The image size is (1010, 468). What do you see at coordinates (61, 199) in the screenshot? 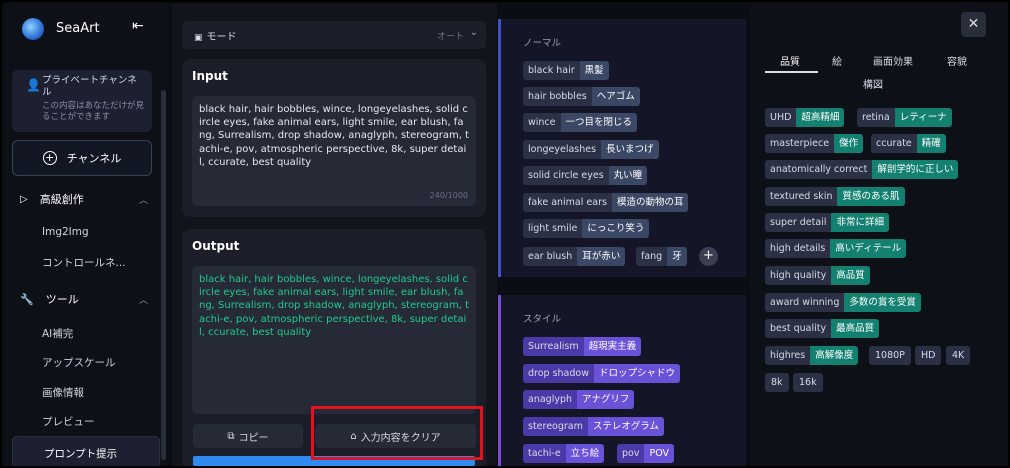
I see `sidebar-section-label: 高級創作` at bounding box center [61, 199].